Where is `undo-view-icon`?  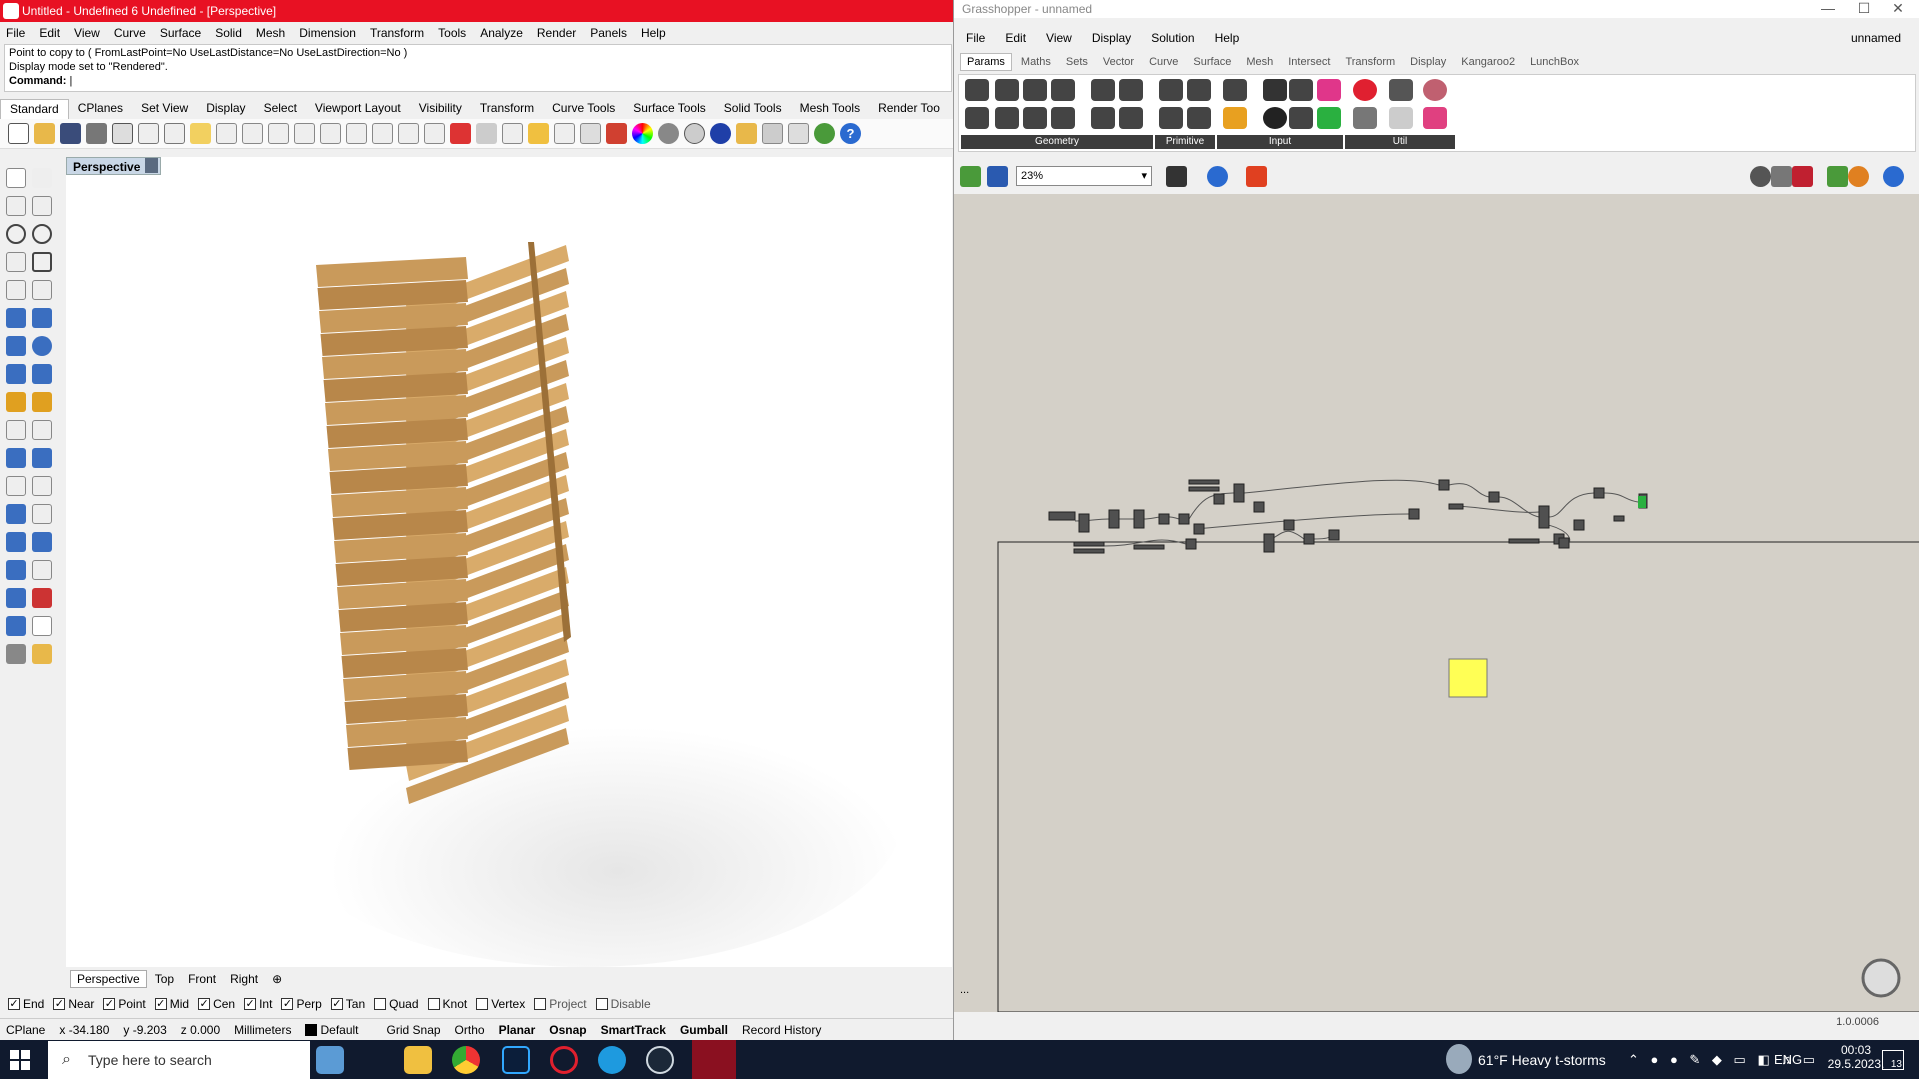
undo-view-icon is located at coordinates (408, 133).